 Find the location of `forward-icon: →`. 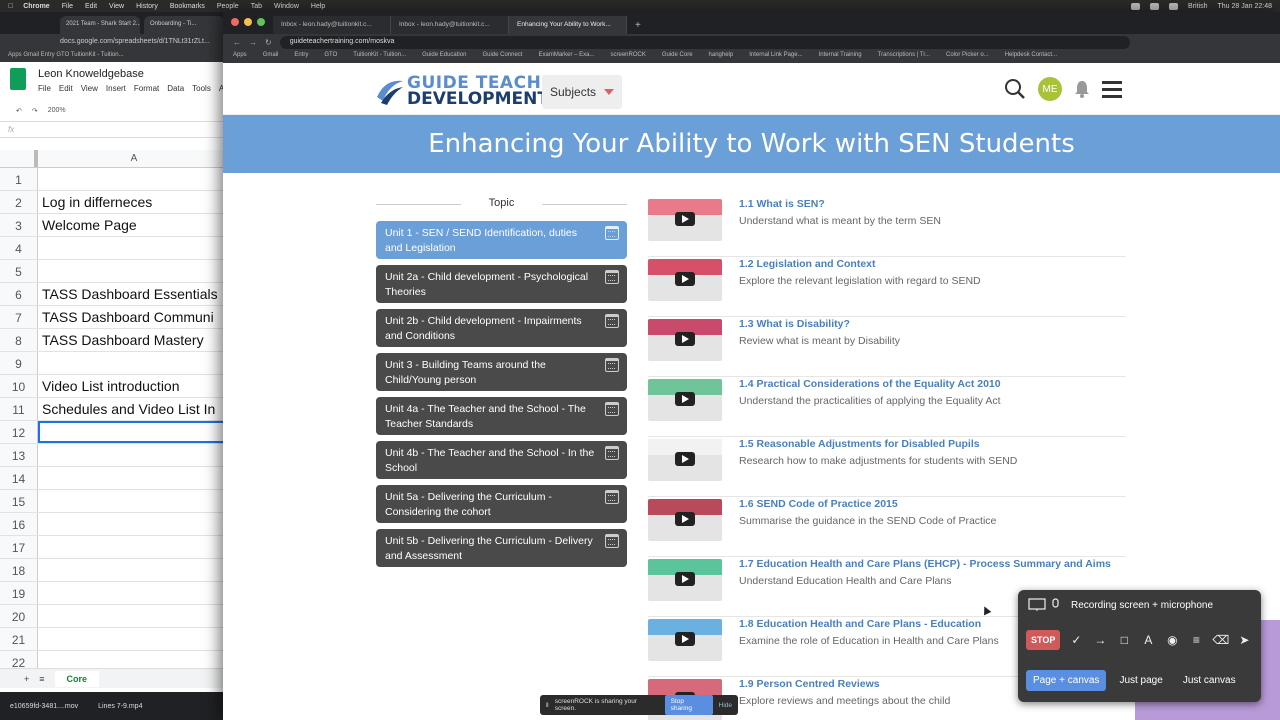

forward-icon: → is located at coordinates (253, 42).